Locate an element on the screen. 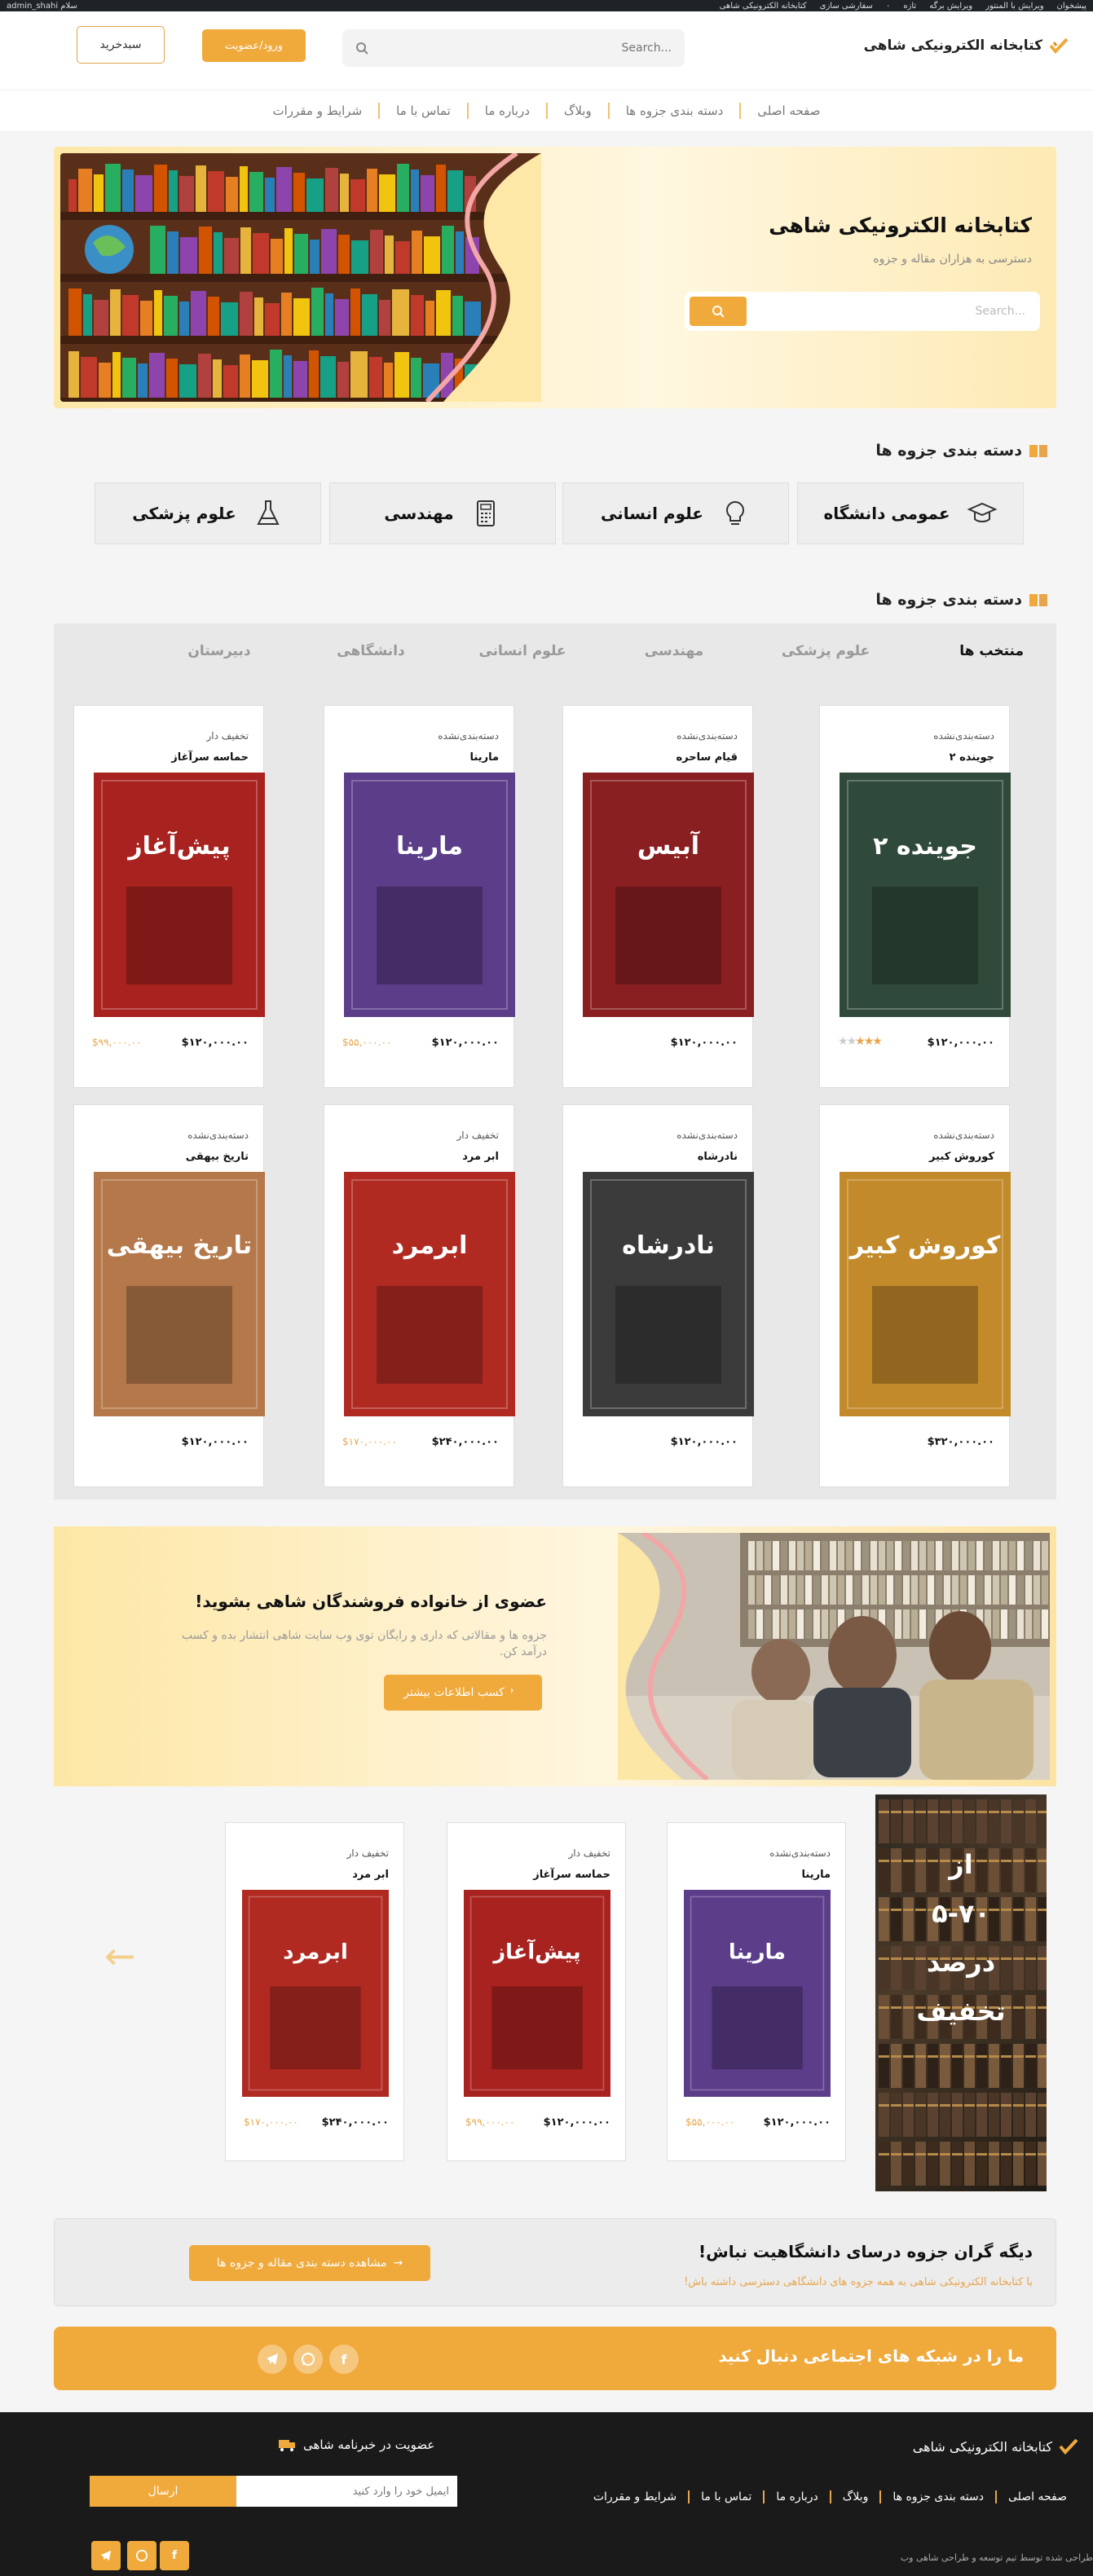 The image size is (1093, 2576). cover-title: ابرمرد is located at coordinates (315, 1953).